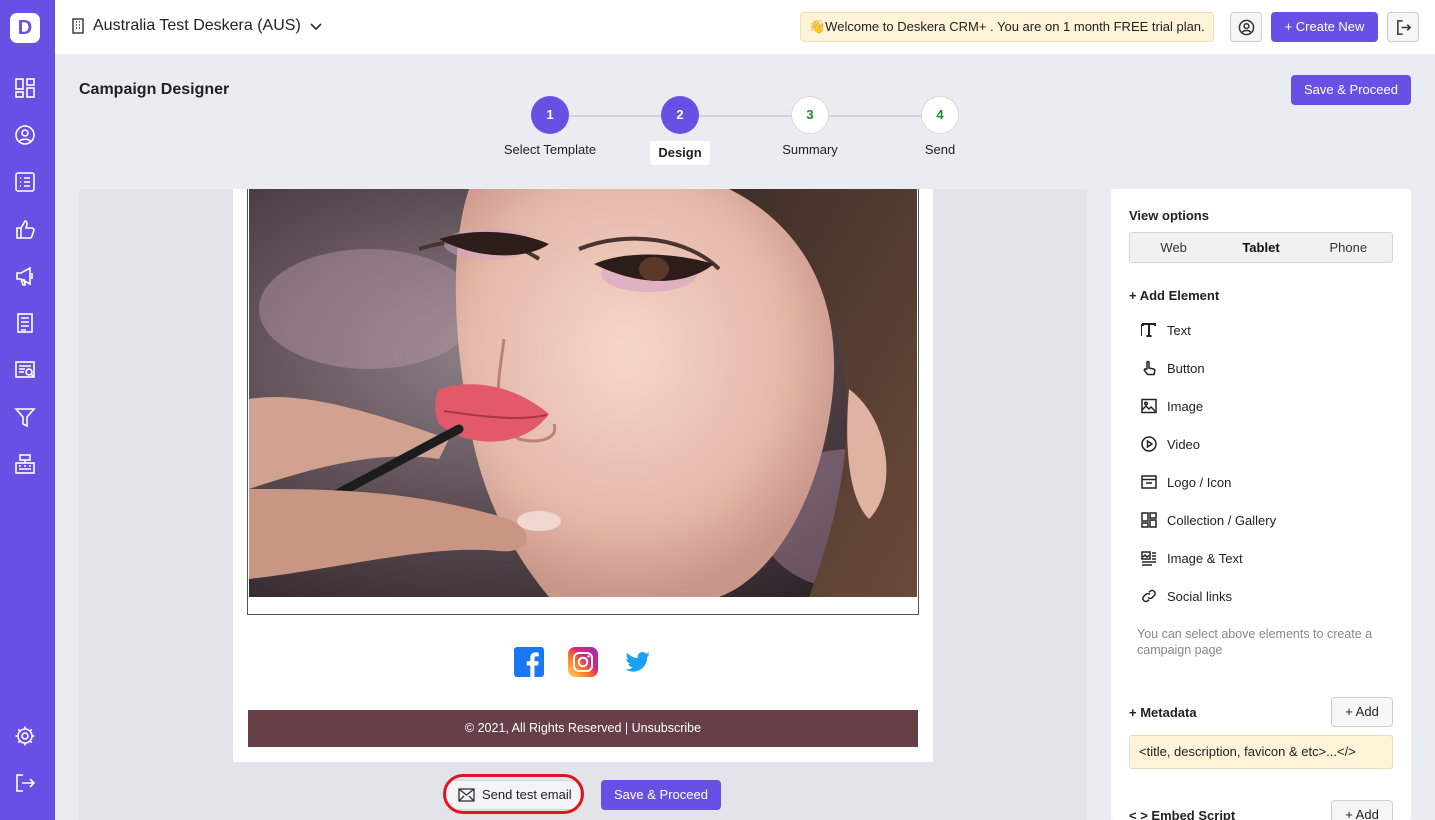 The width and height of the screenshot is (1435, 820). I want to click on exit-button, so click(1403, 27).